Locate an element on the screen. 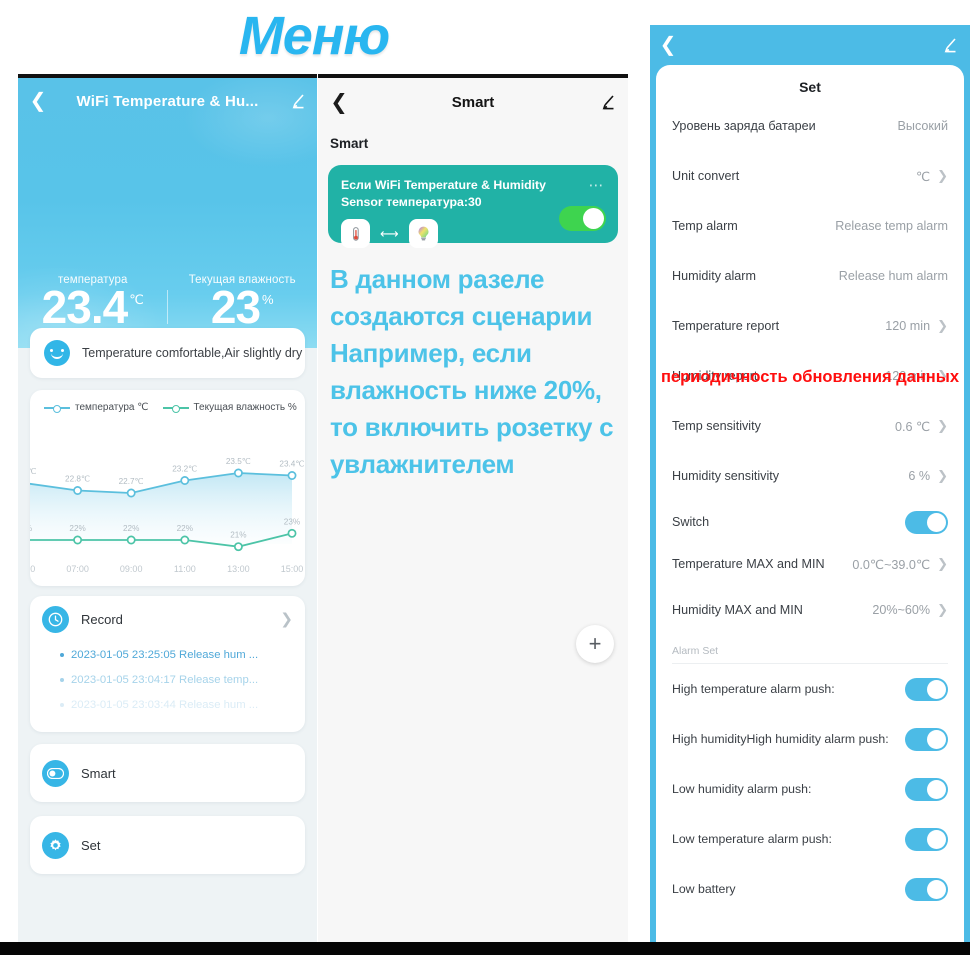 The image size is (970, 955). alarm-key: High humidityHigh humidity alarm push: is located at coordinates (780, 739).